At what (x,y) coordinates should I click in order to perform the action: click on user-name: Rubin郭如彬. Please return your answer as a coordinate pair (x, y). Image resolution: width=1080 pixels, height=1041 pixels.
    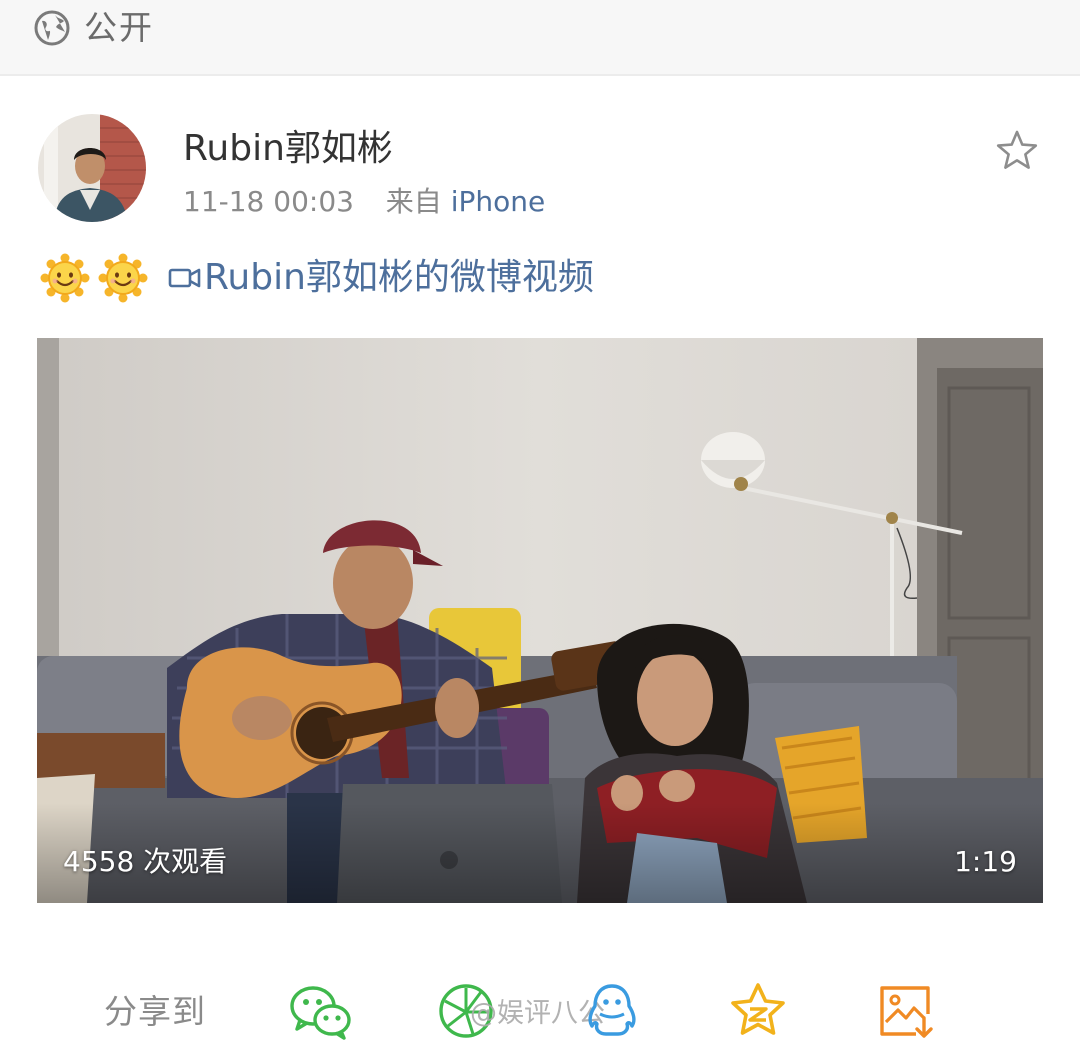
    Looking at the image, I should click on (288, 149).